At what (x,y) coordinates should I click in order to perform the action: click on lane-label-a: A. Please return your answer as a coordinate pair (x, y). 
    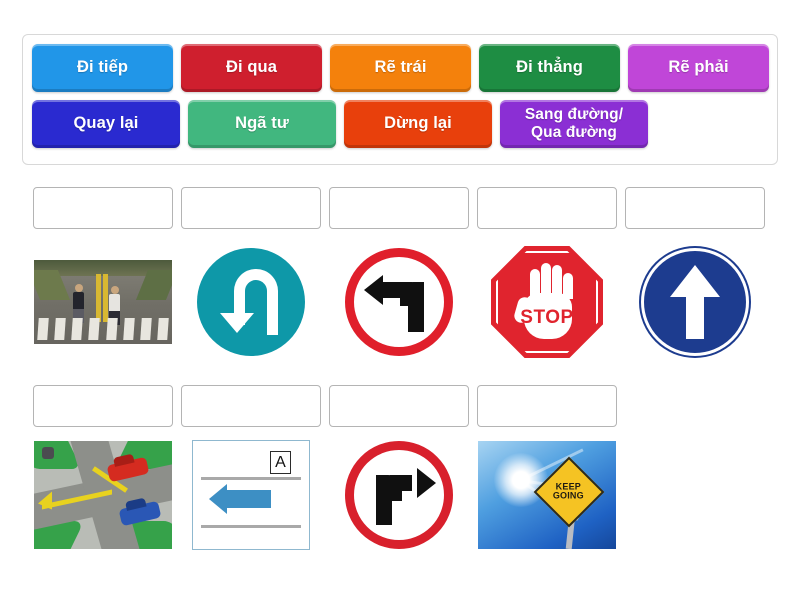
    Looking at the image, I should click on (280, 462).